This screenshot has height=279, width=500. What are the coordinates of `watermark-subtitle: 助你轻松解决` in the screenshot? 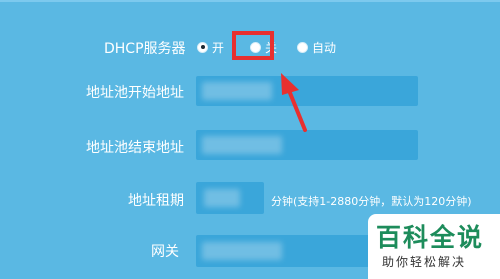 It's located at (424, 262).